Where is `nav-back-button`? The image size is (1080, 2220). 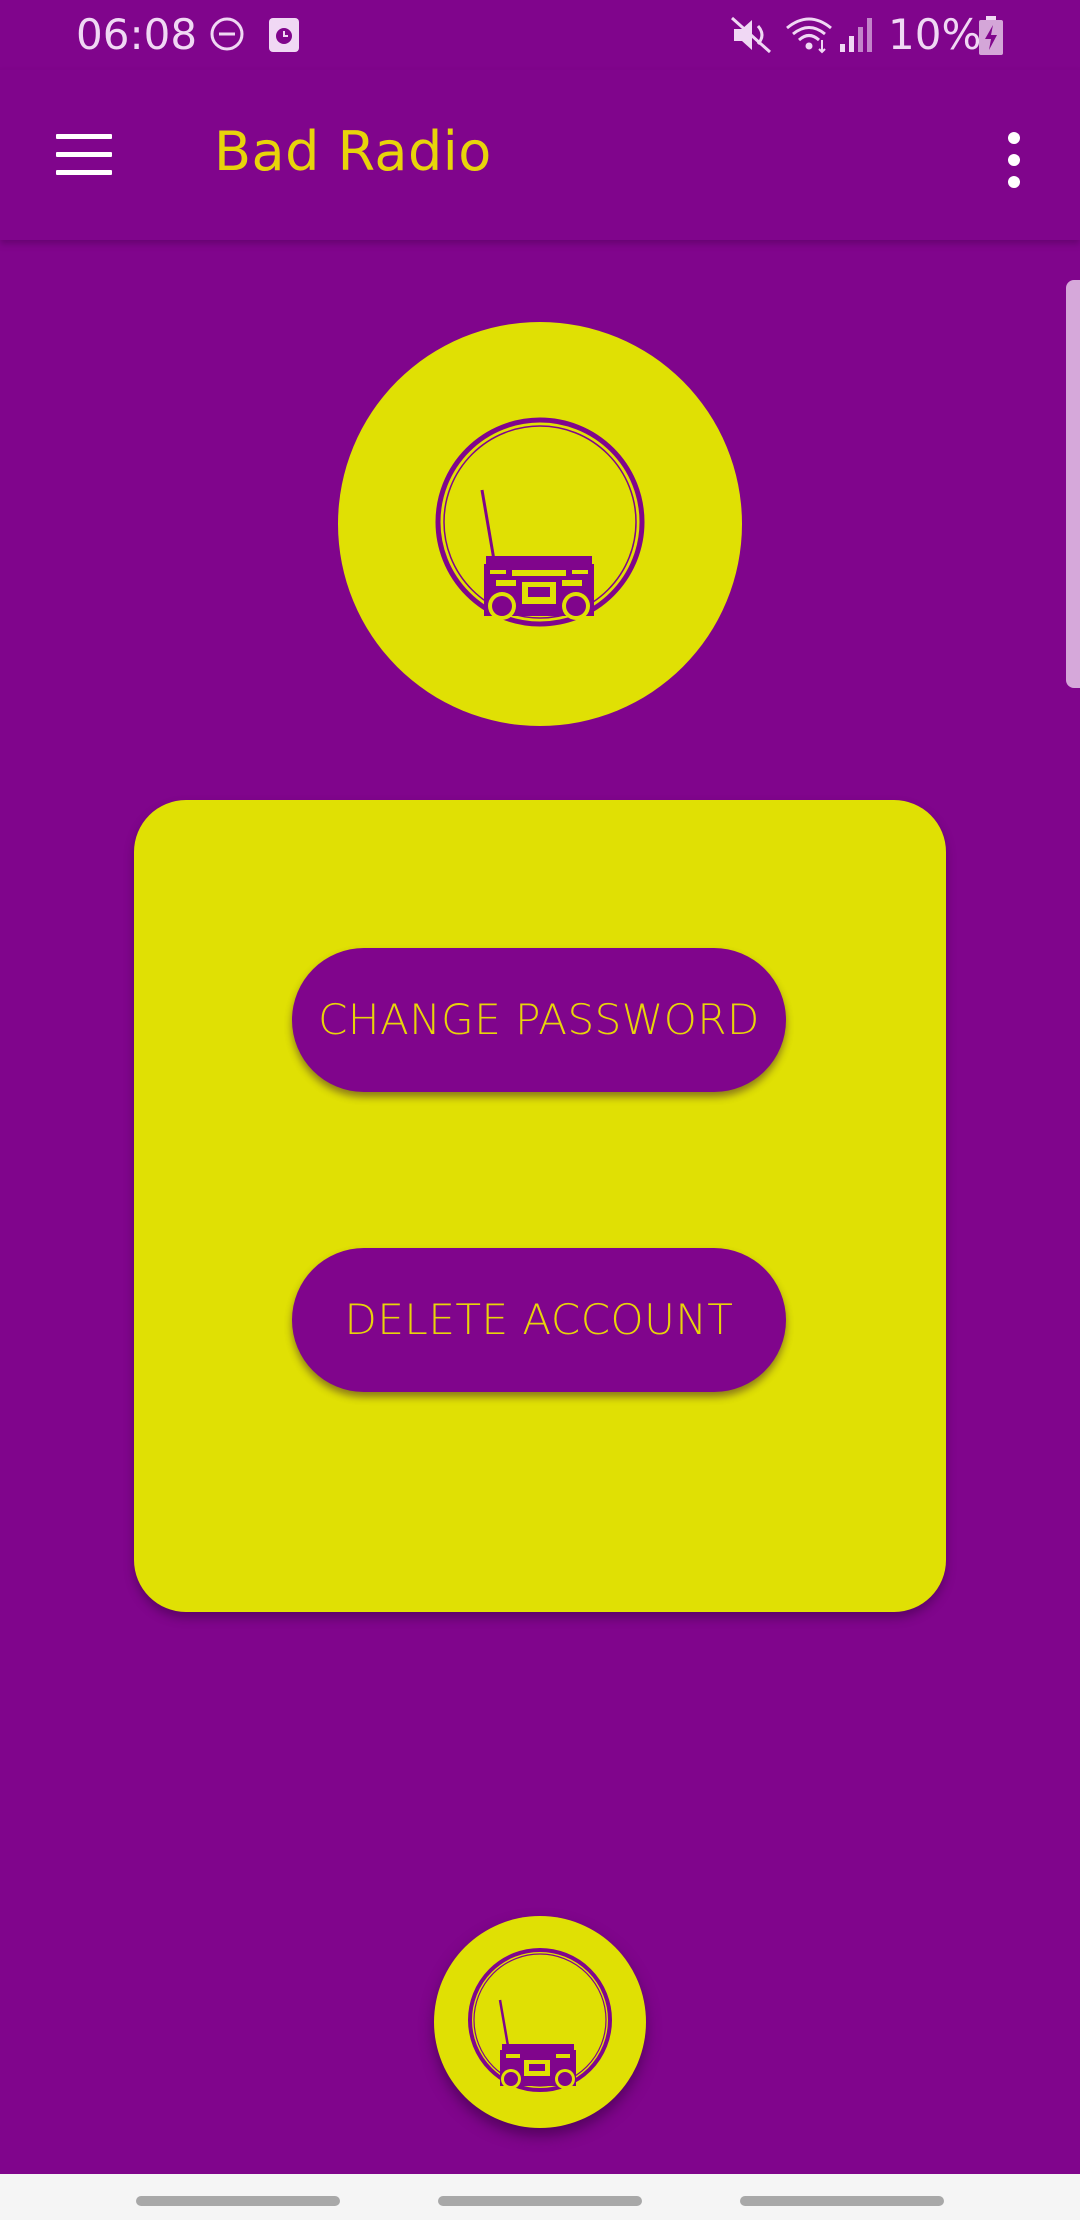
nav-back-button is located at coordinates (842, 2201).